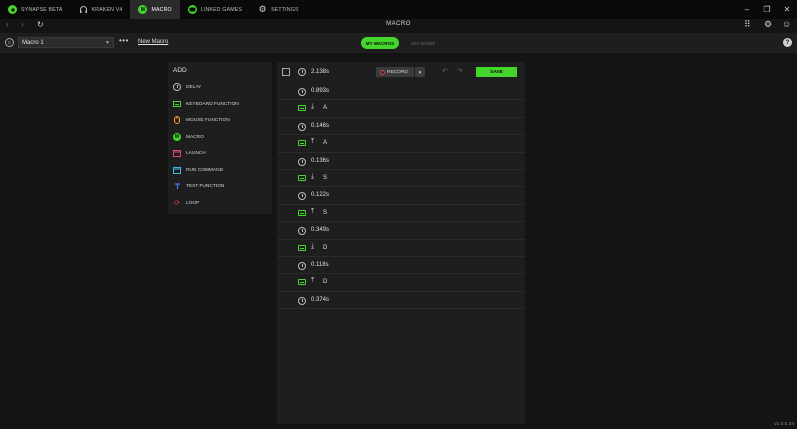  Describe the element at coordinates (107, 43) in the screenshot. I see `chevron-down-icon: ▼` at that location.